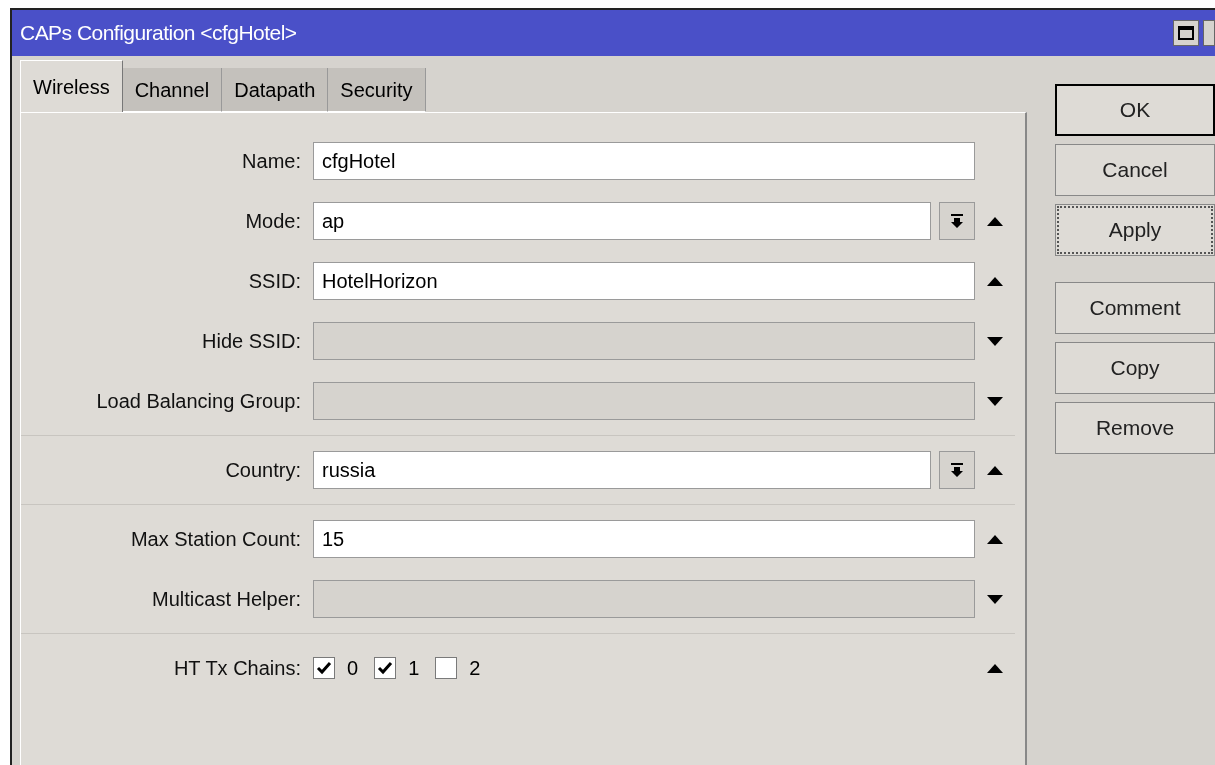 This screenshot has width=1215, height=765. What do you see at coordinates (644, 281) in the screenshot?
I see `input-field: HotelHorizon` at bounding box center [644, 281].